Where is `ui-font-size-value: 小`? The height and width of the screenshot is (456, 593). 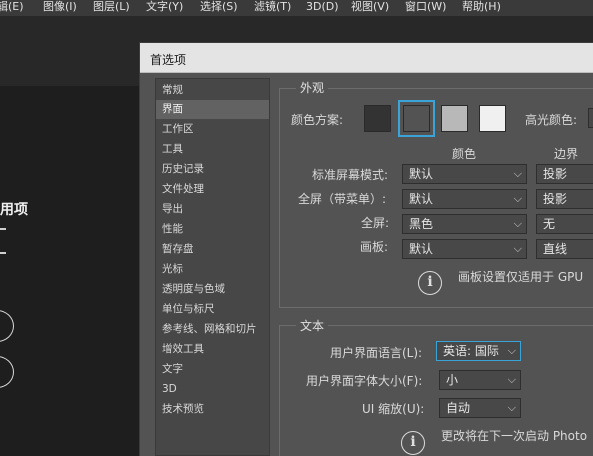 ui-font-size-value: 小 is located at coordinates (452, 380).